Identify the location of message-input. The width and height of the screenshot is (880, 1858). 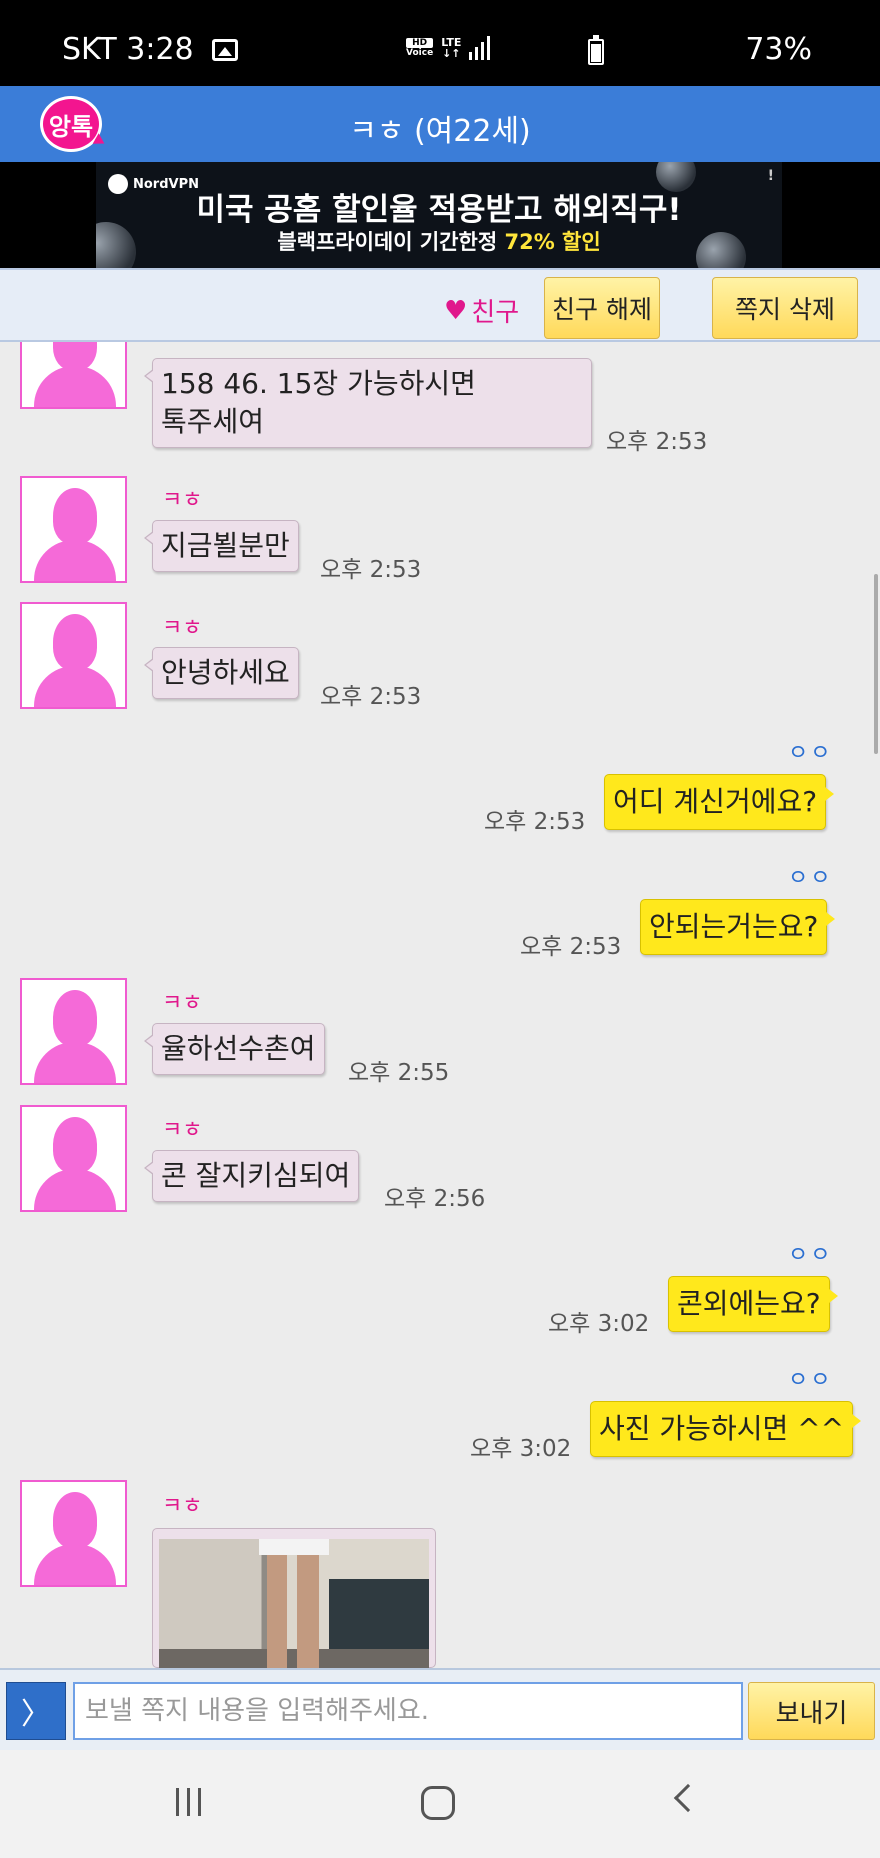
(408, 1711).